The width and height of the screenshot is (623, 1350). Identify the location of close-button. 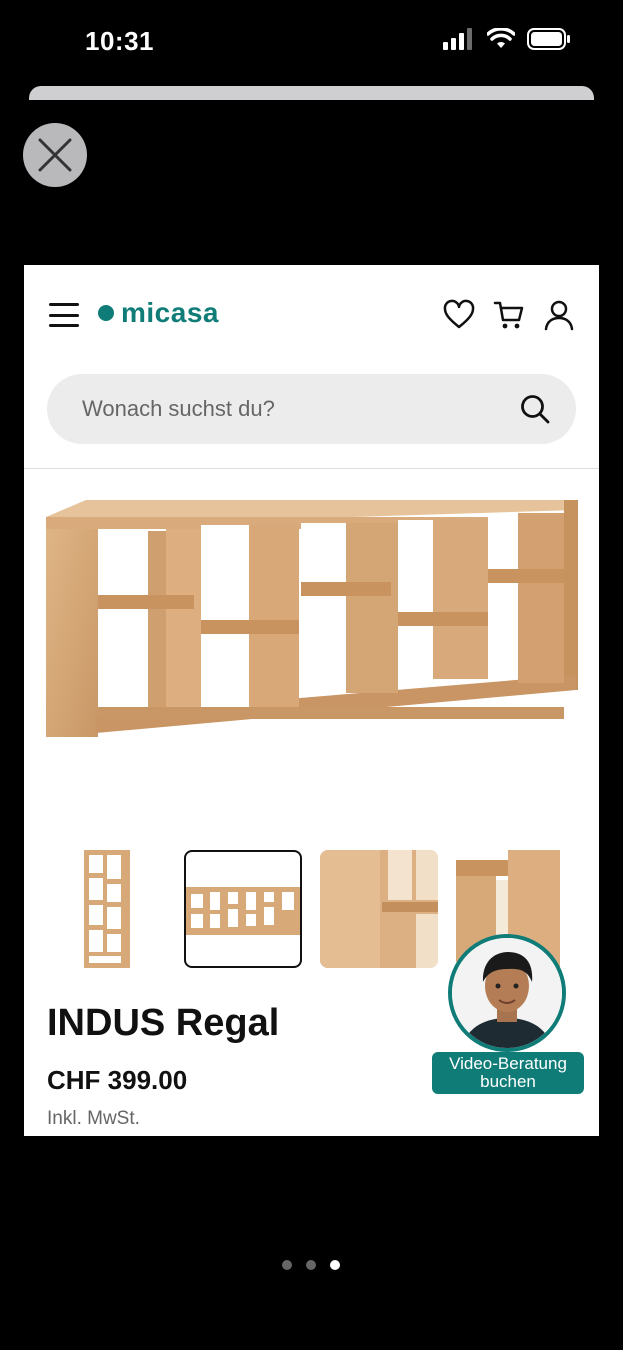
(55, 155).